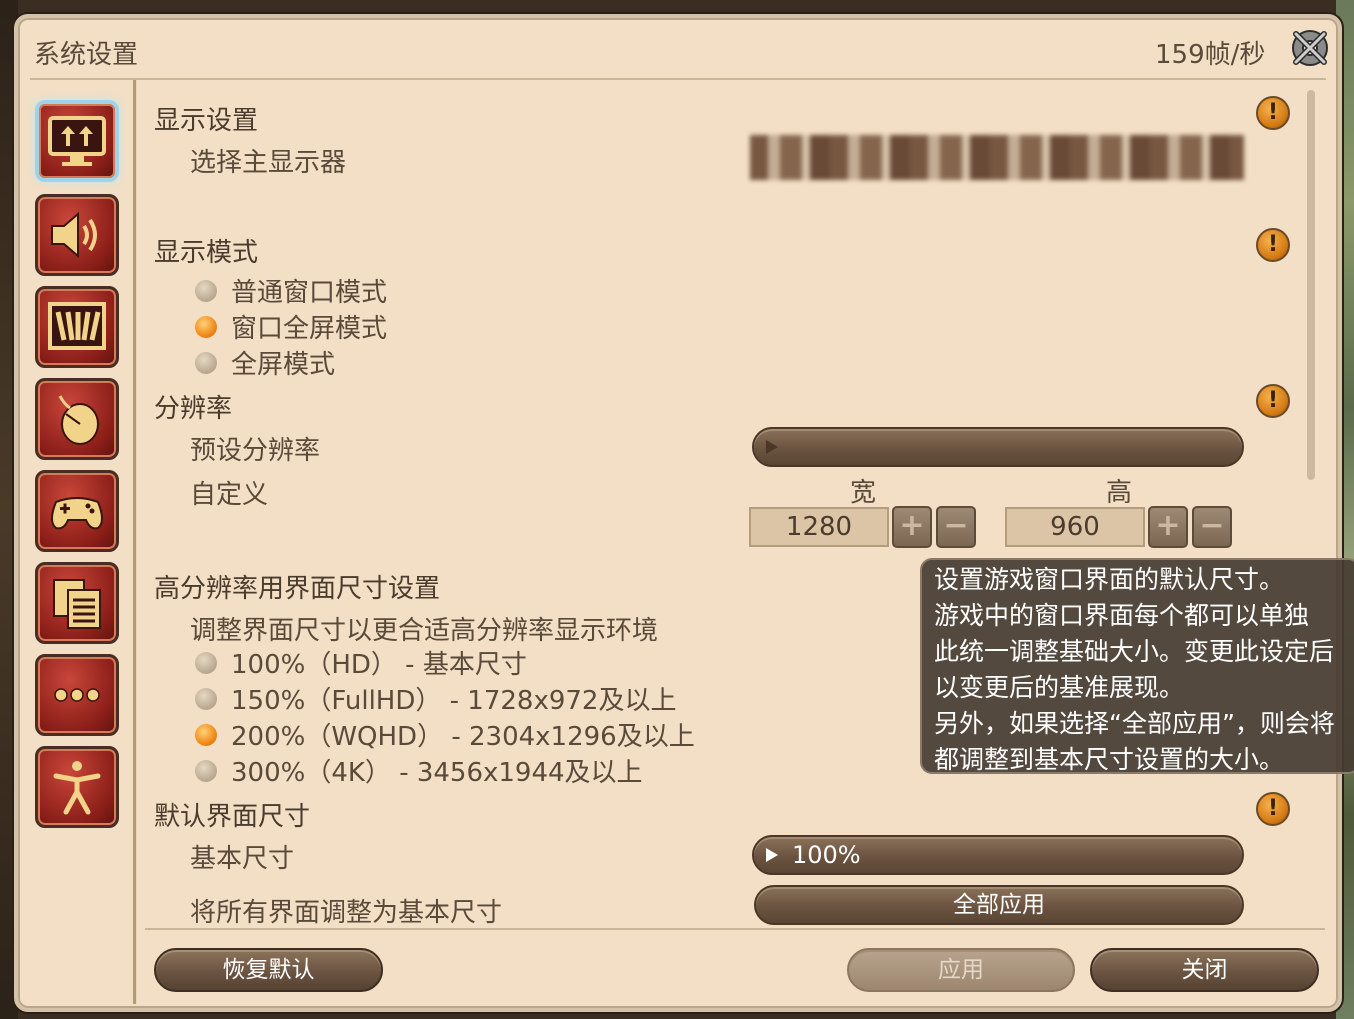 Image resolution: width=1354 pixels, height=1019 pixels. Describe the element at coordinates (74, 235) in the screenshot. I see `speaker-icon` at that location.